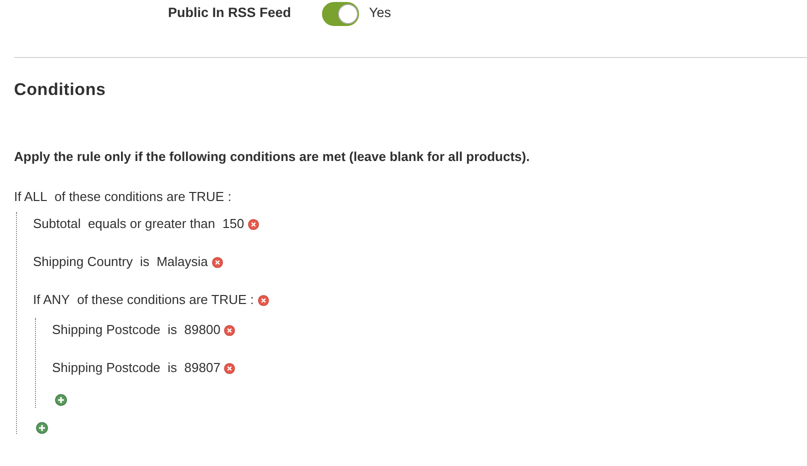  I want to click on condition-link: ANY, so click(56, 299).